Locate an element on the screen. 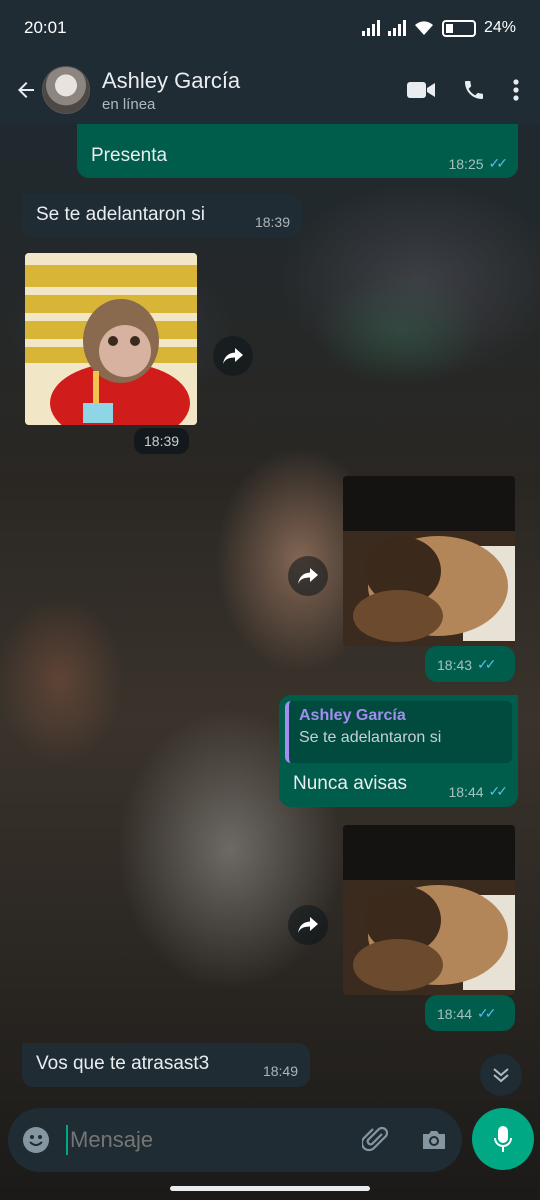 Image resolution: width=540 pixels, height=1200 pixels. signal-icon is located at coordinates (370, 28).